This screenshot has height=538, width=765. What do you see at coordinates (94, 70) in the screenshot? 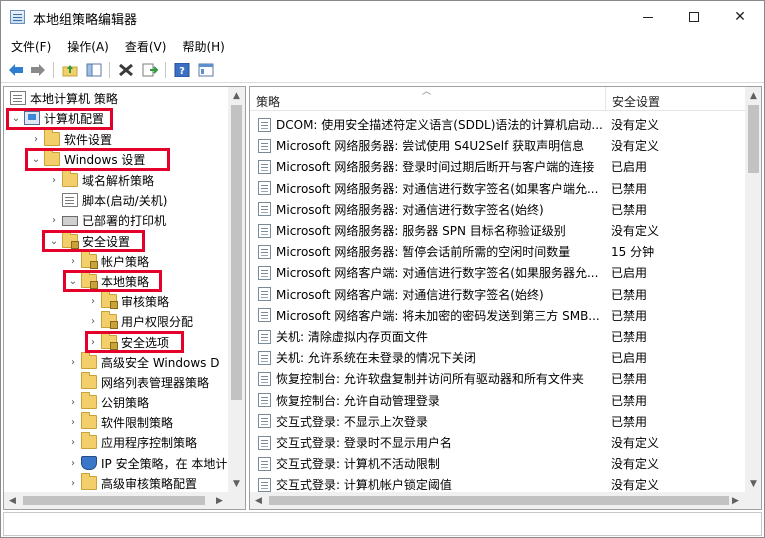
I see `show-hide-tree-button` at bounding box center [94, 70].